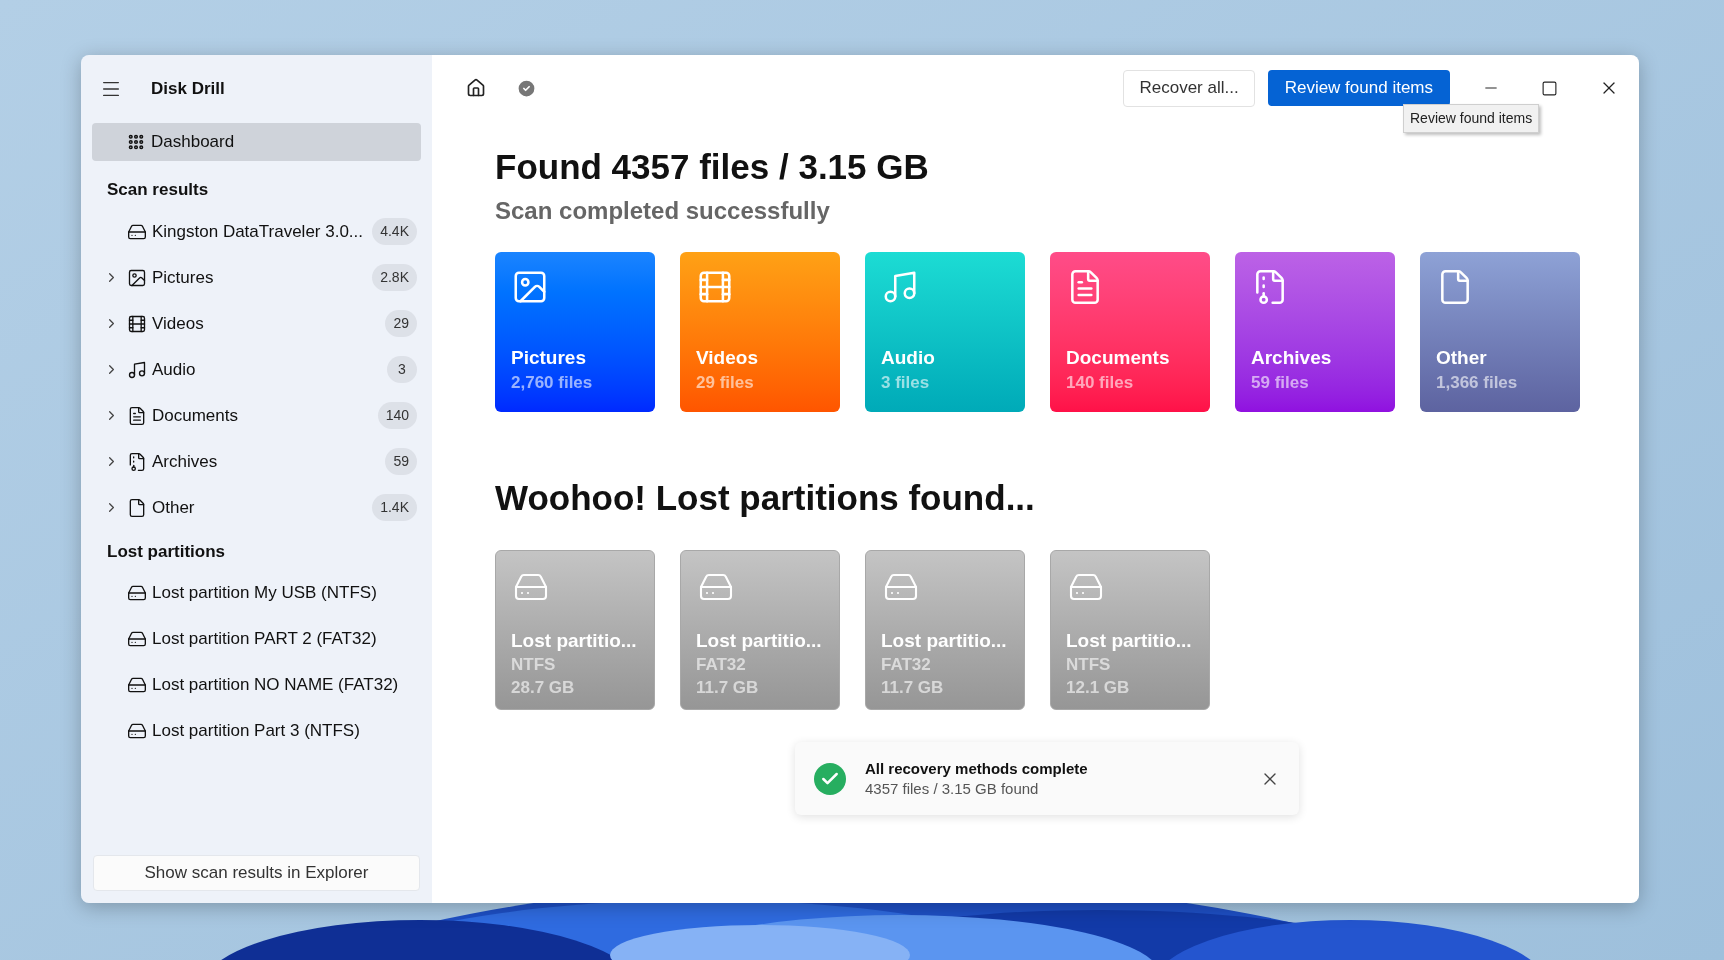  Describe the element at coordinates (1292, 358) in the screenshot. I see `card-title: Archives` at that location.